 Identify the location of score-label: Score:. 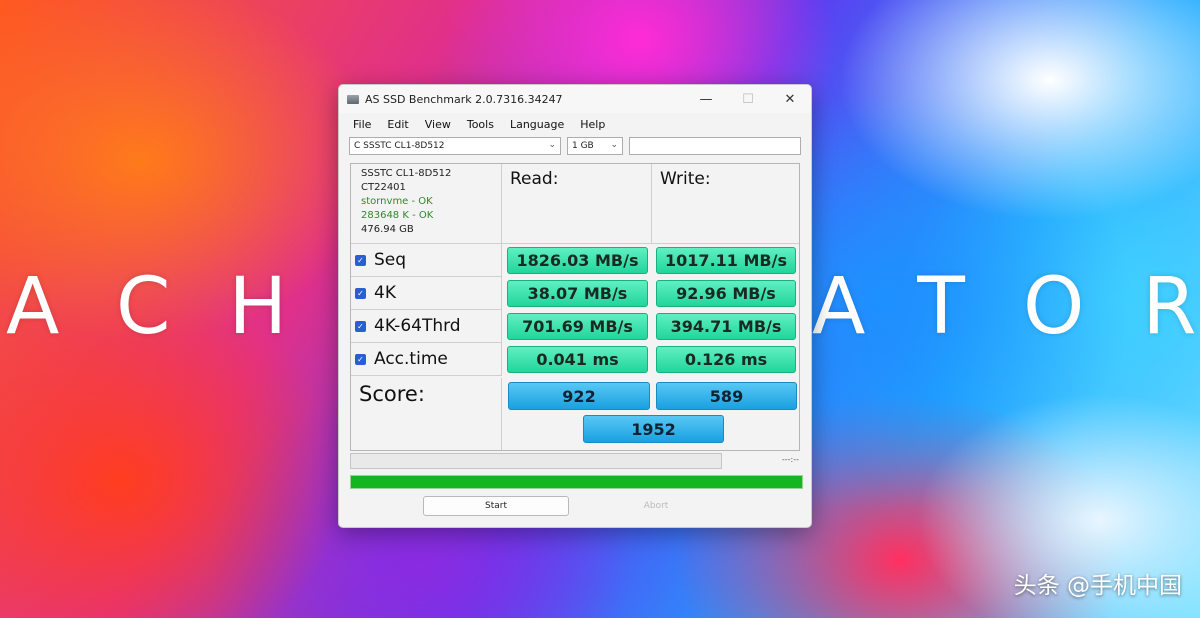
(426, 414).